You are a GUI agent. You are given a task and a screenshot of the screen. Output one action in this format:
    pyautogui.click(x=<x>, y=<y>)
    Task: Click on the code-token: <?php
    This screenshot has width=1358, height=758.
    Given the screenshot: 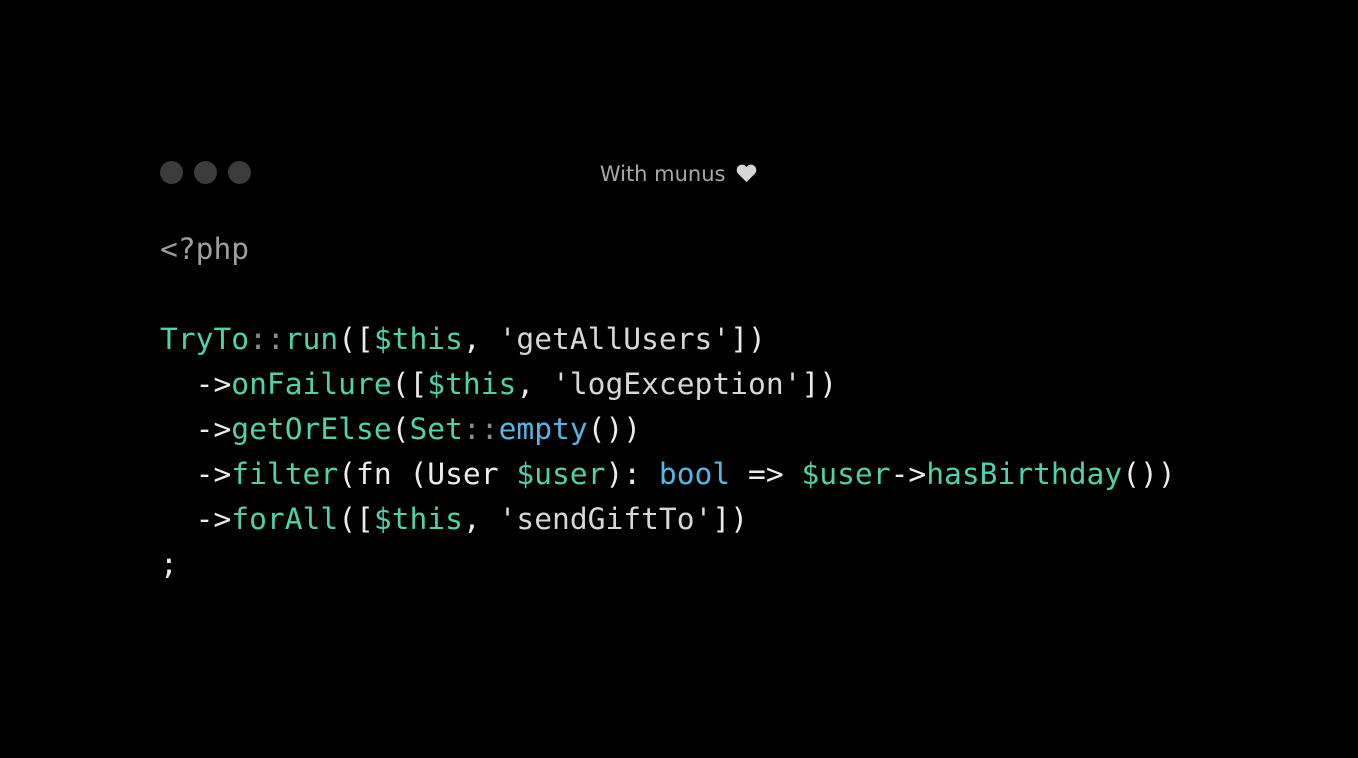 What is the action you would take?
    pyautogui.click(x=205, y=249)
    